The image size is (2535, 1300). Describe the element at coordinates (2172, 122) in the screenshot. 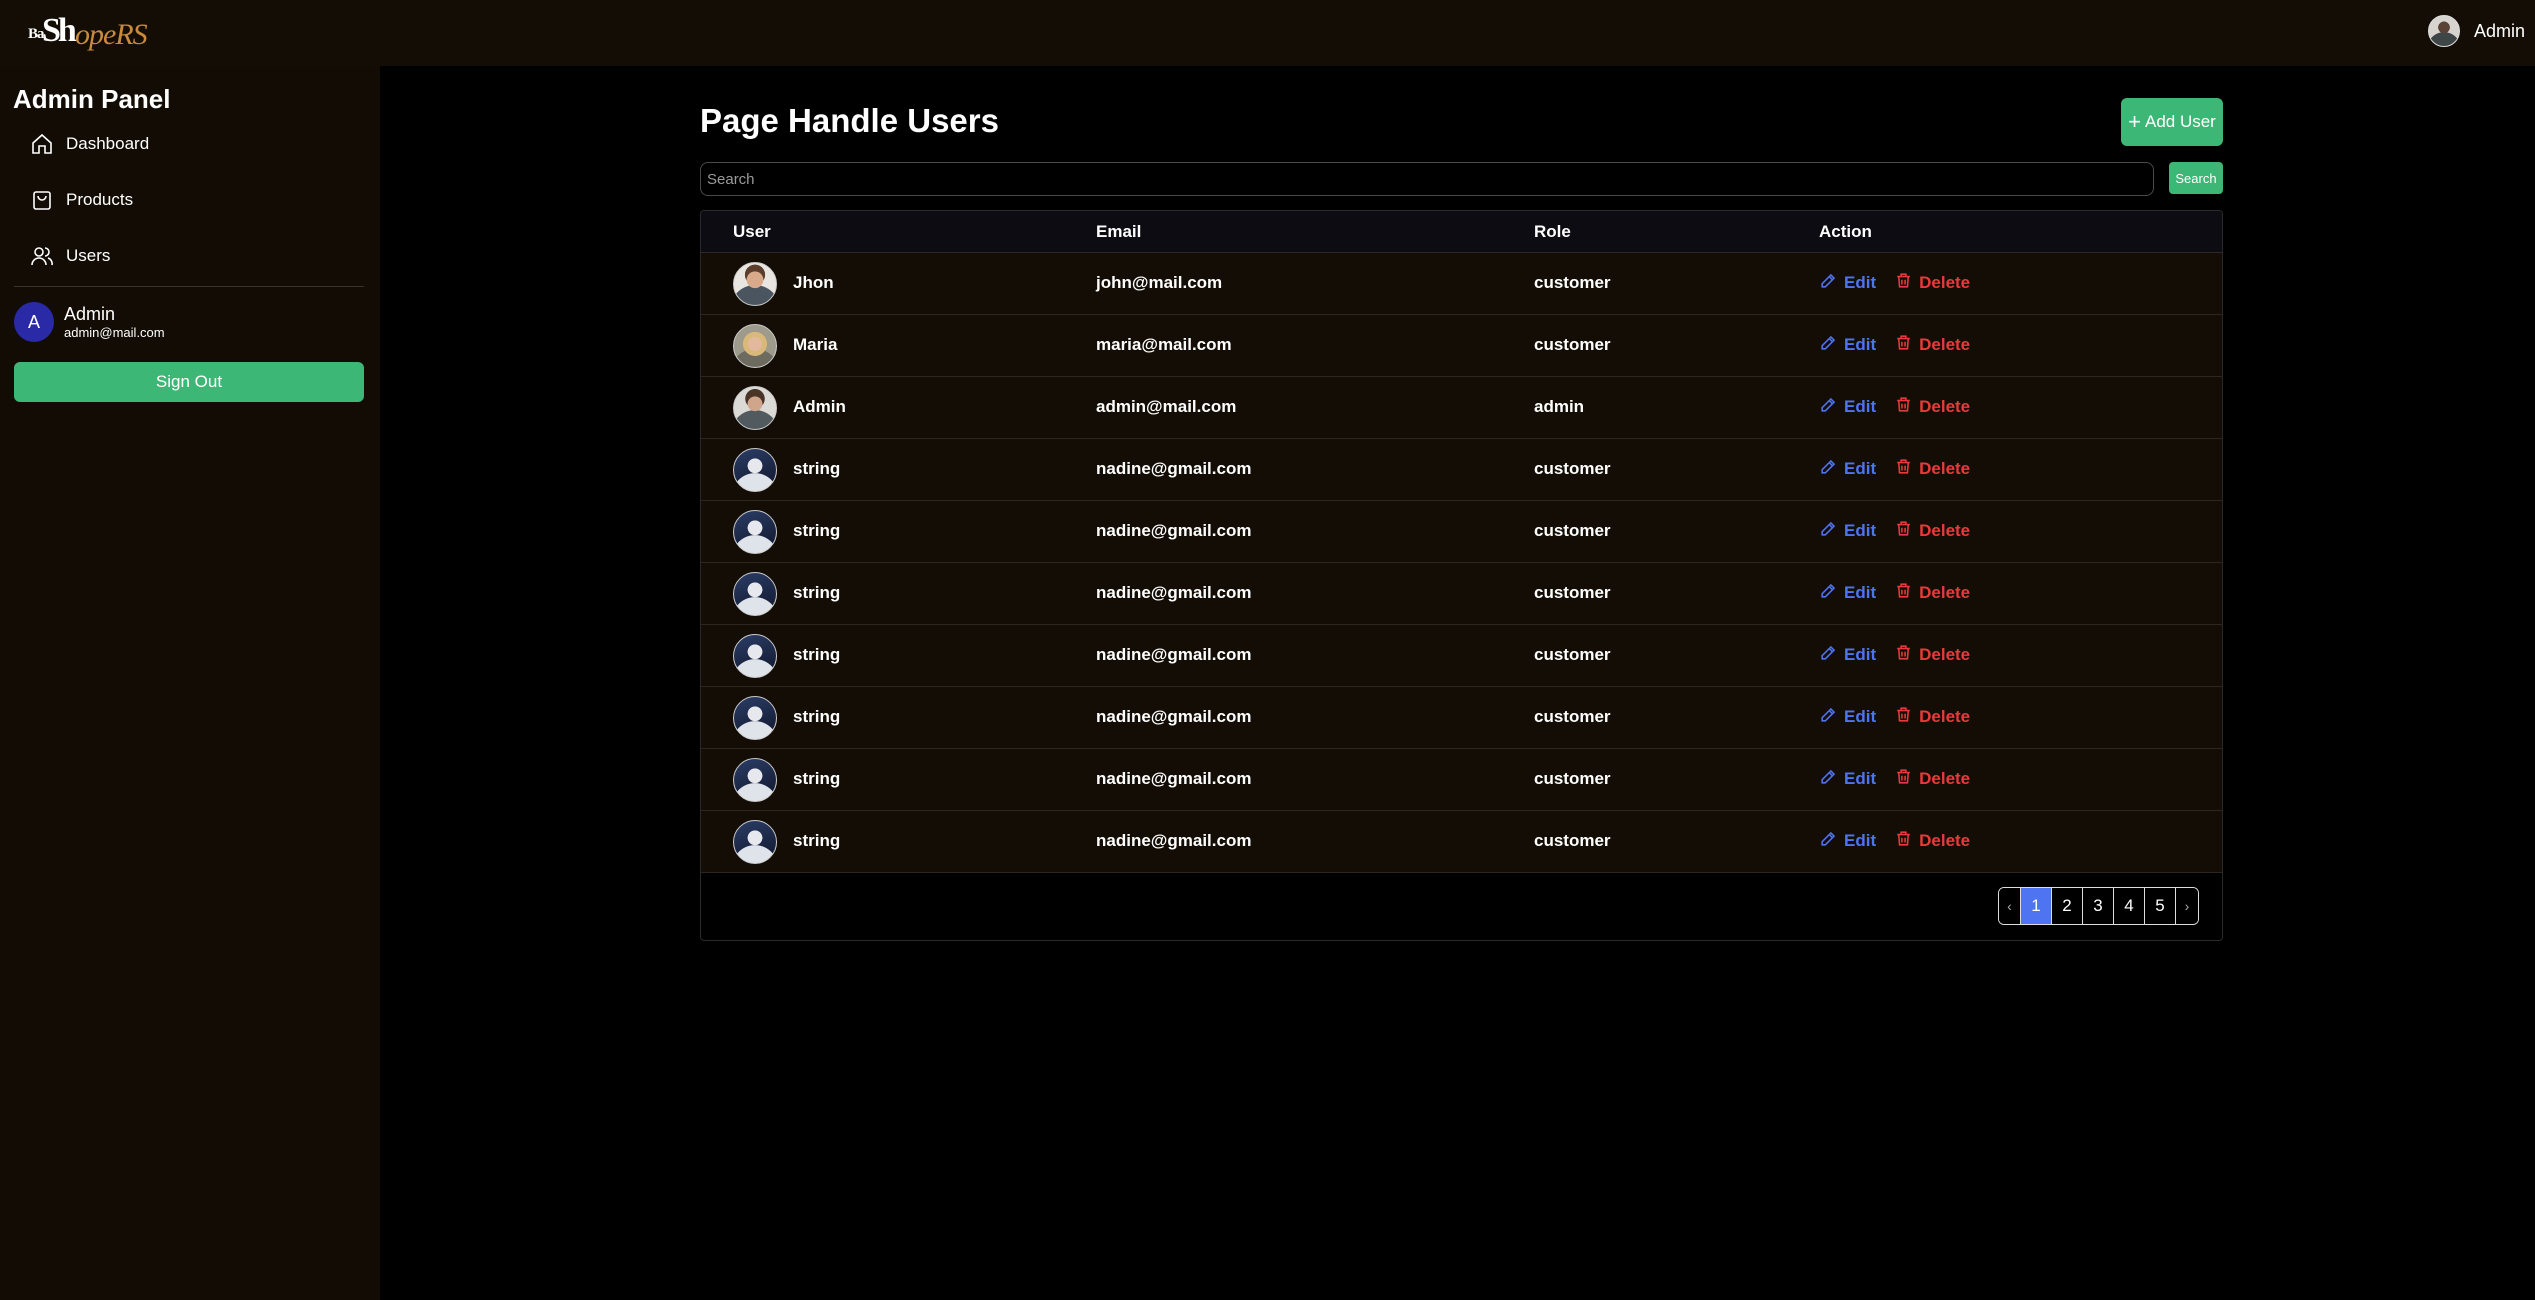

I see `add-user-button: + Add User` at that location.